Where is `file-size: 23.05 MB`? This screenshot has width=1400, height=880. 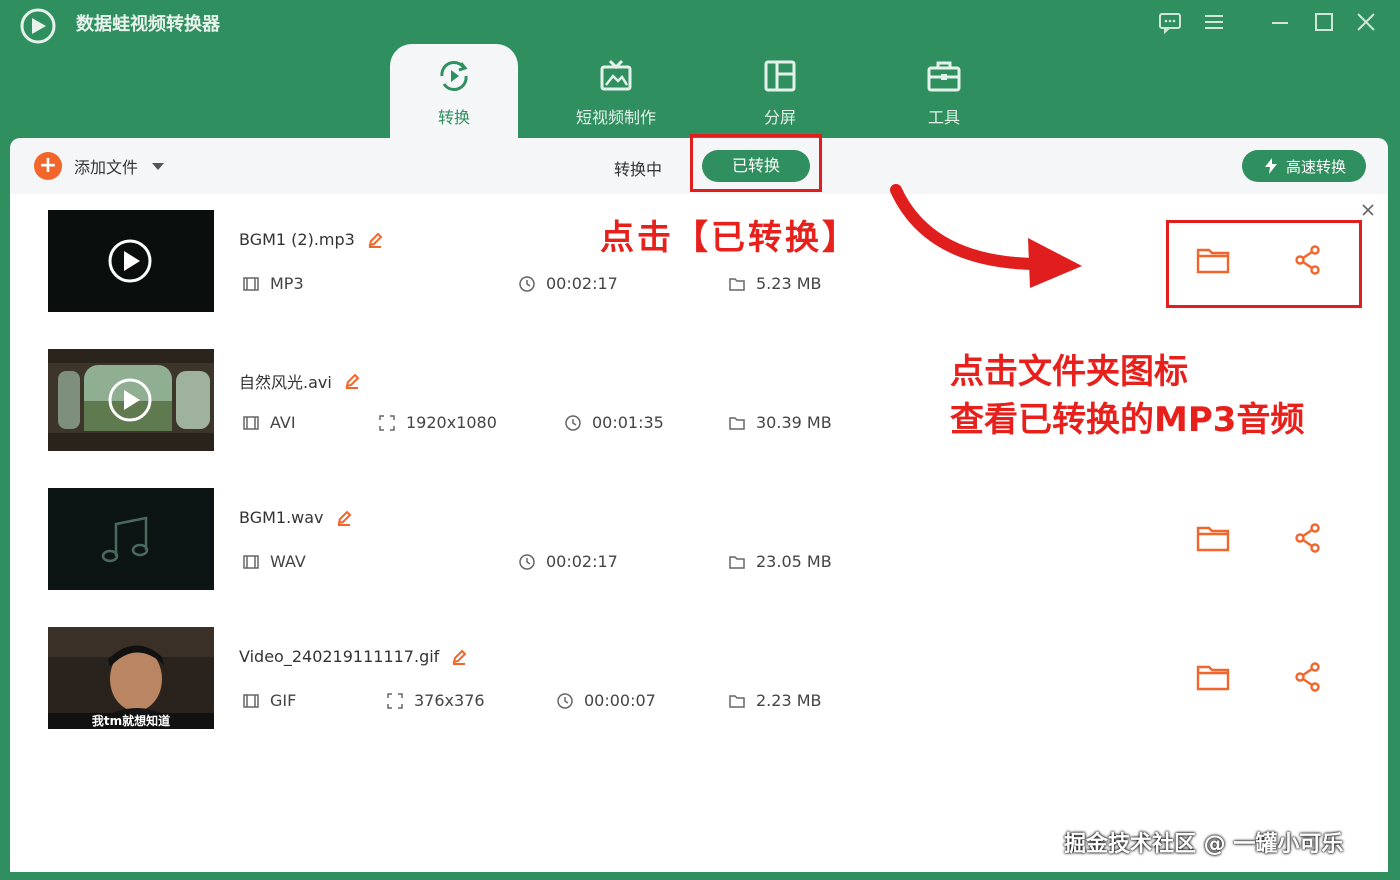 file-size: 23.05 MB is located at coordinates (780, 561).